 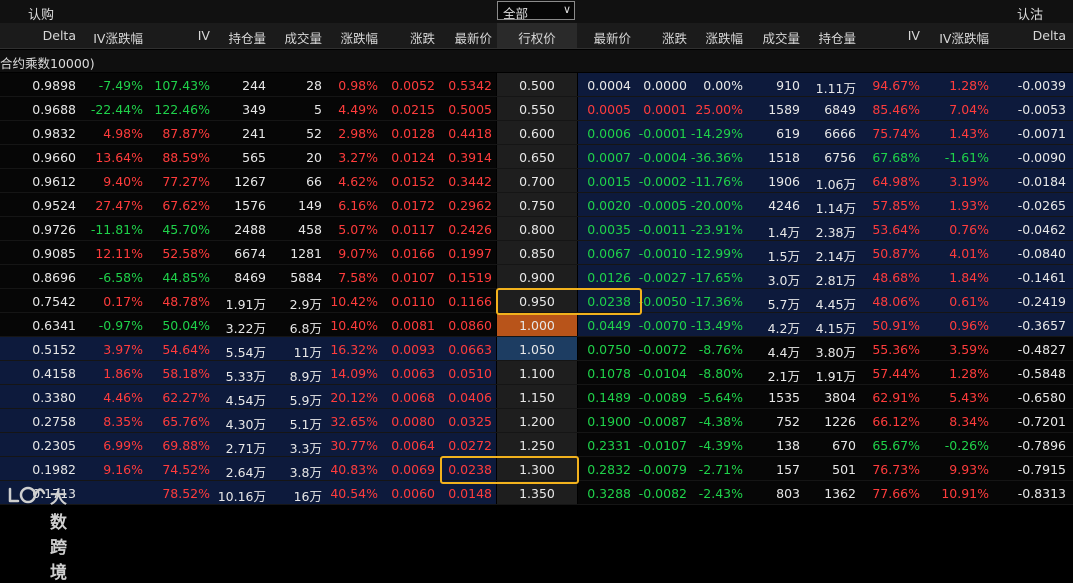 I want to click on put-iv-cell: 85.46%, so click(x=896, y=109).